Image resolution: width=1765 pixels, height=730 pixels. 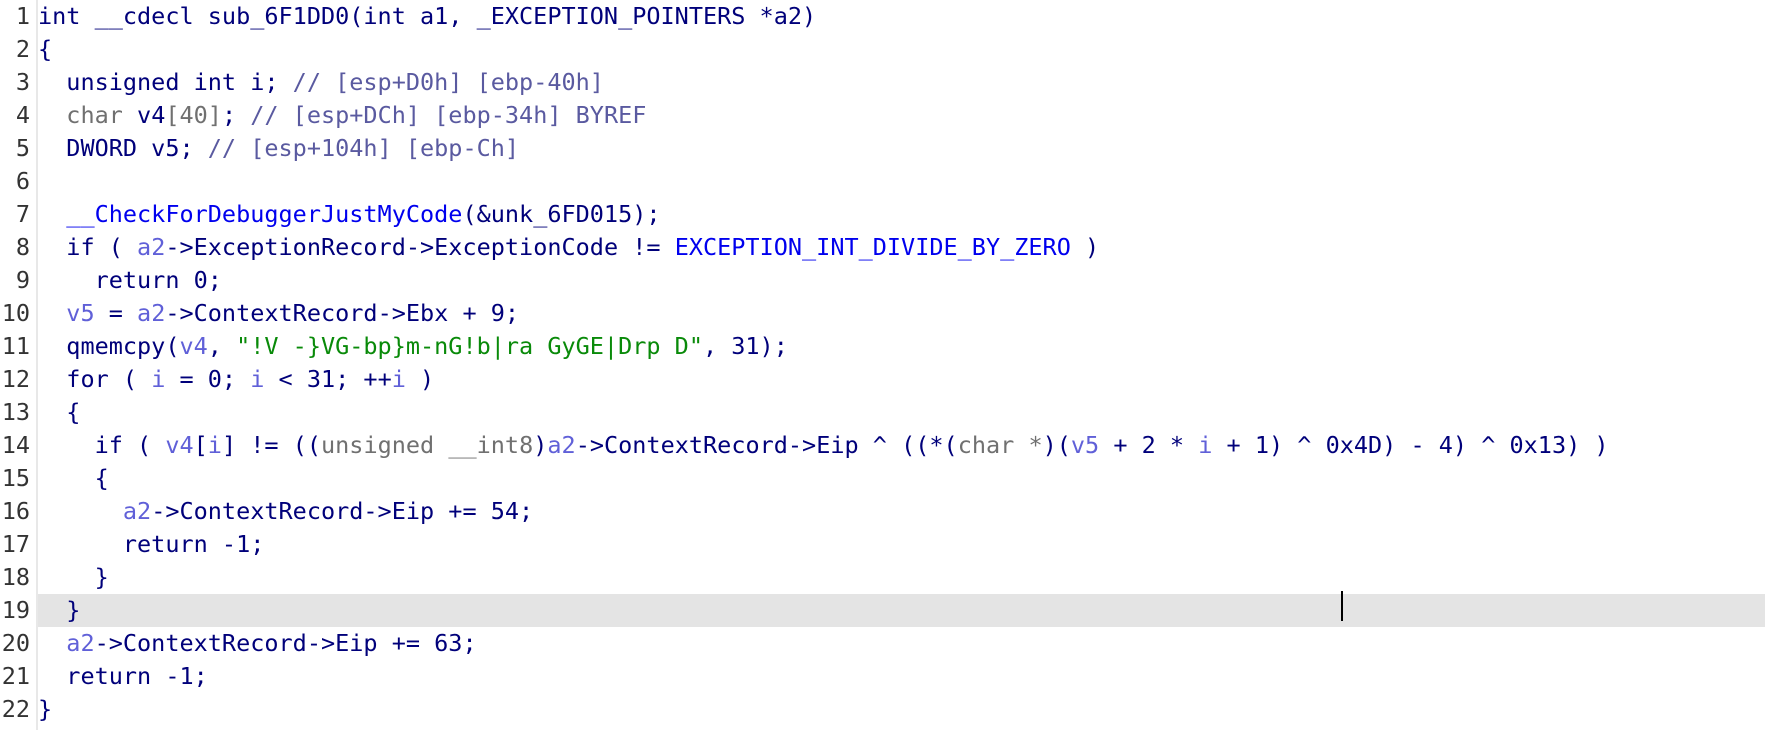 What do you see at coordinates (22, 49) in the screenshot?
I see `line-number: 2` at bounding box center [22, 49].